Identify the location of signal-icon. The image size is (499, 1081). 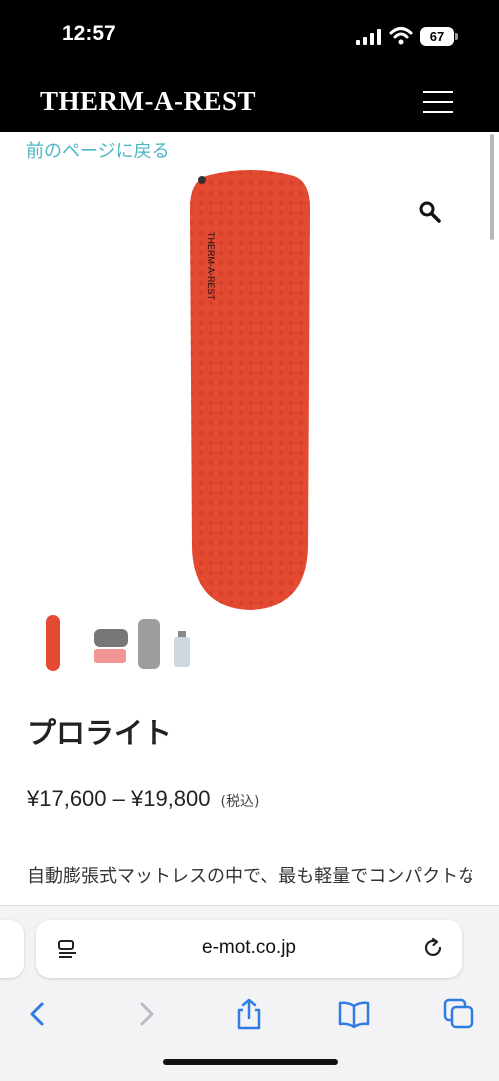
(368, 37).